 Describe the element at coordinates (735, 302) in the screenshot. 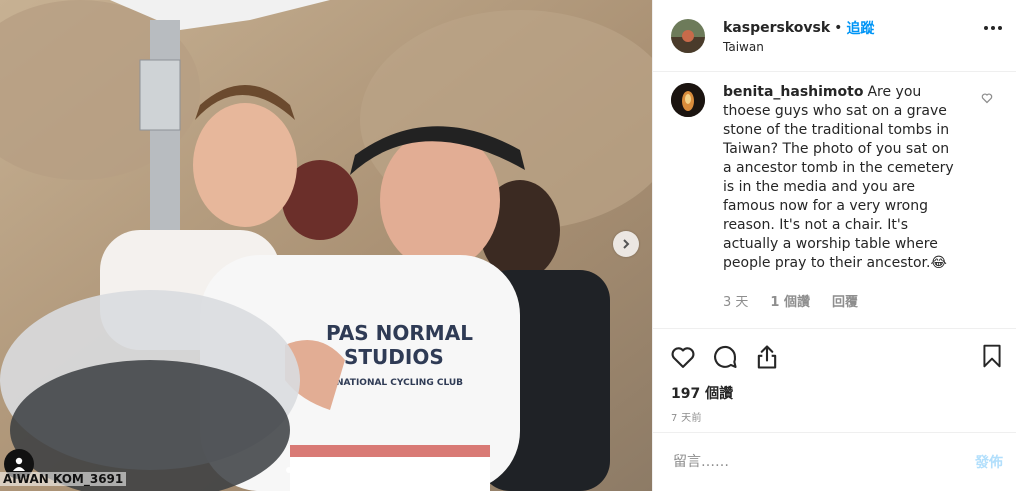

I see `comment-age: 3 天` at that location.